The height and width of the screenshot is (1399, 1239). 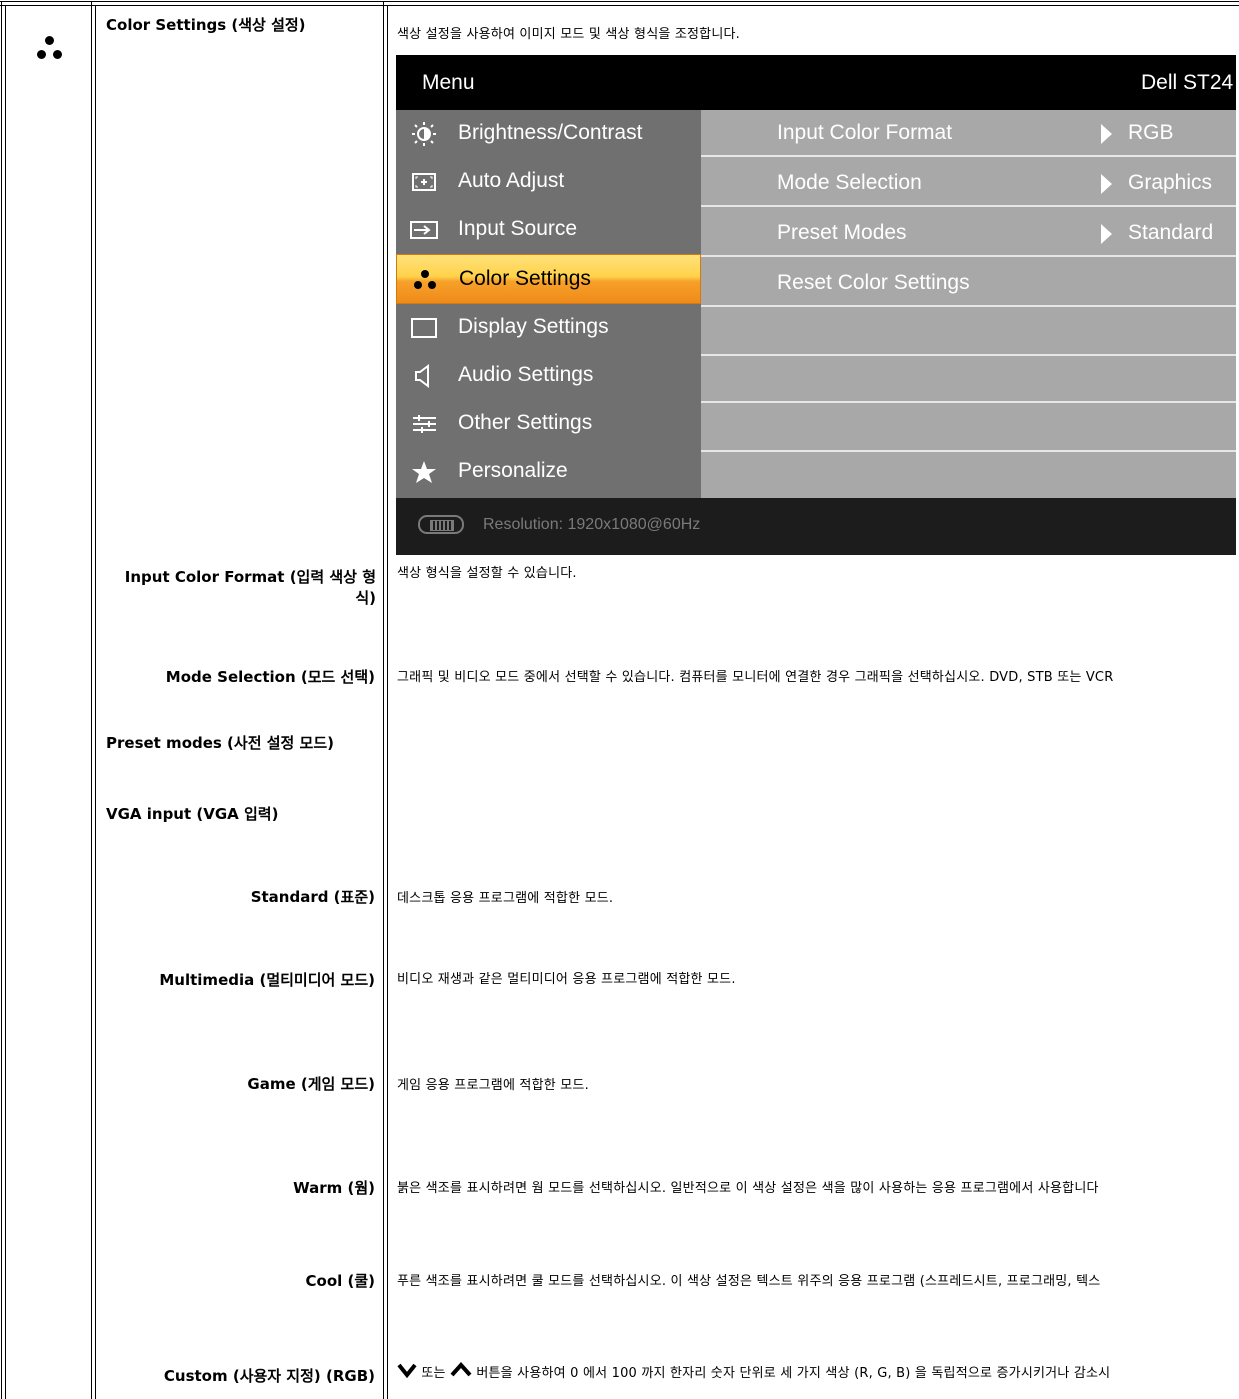 I want to click on display-settings-icon, so click(x=424, y=328).